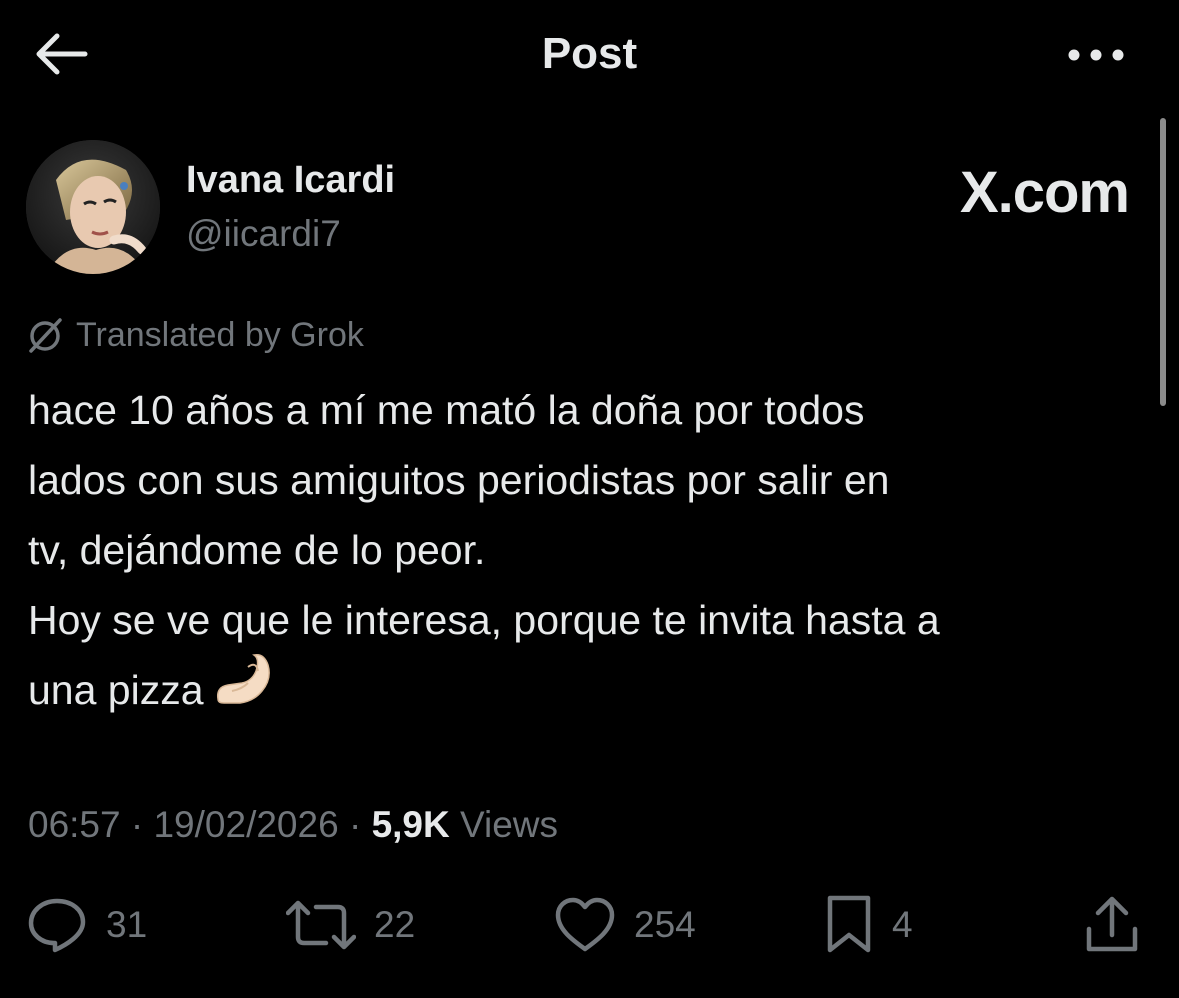 The width and height of the screenshot is (1179, 998). I want to click on share-icon, so click(1112, 924).